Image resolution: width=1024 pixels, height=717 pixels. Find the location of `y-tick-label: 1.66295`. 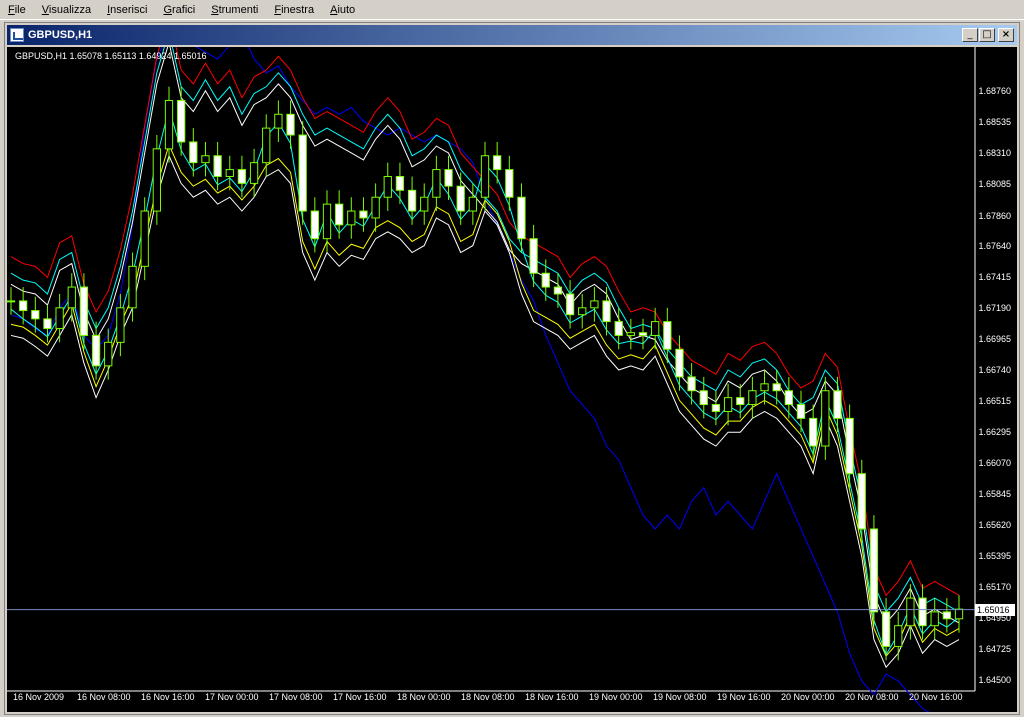

y-tick-label: 1.66295 is located at coordinates (994, 431).